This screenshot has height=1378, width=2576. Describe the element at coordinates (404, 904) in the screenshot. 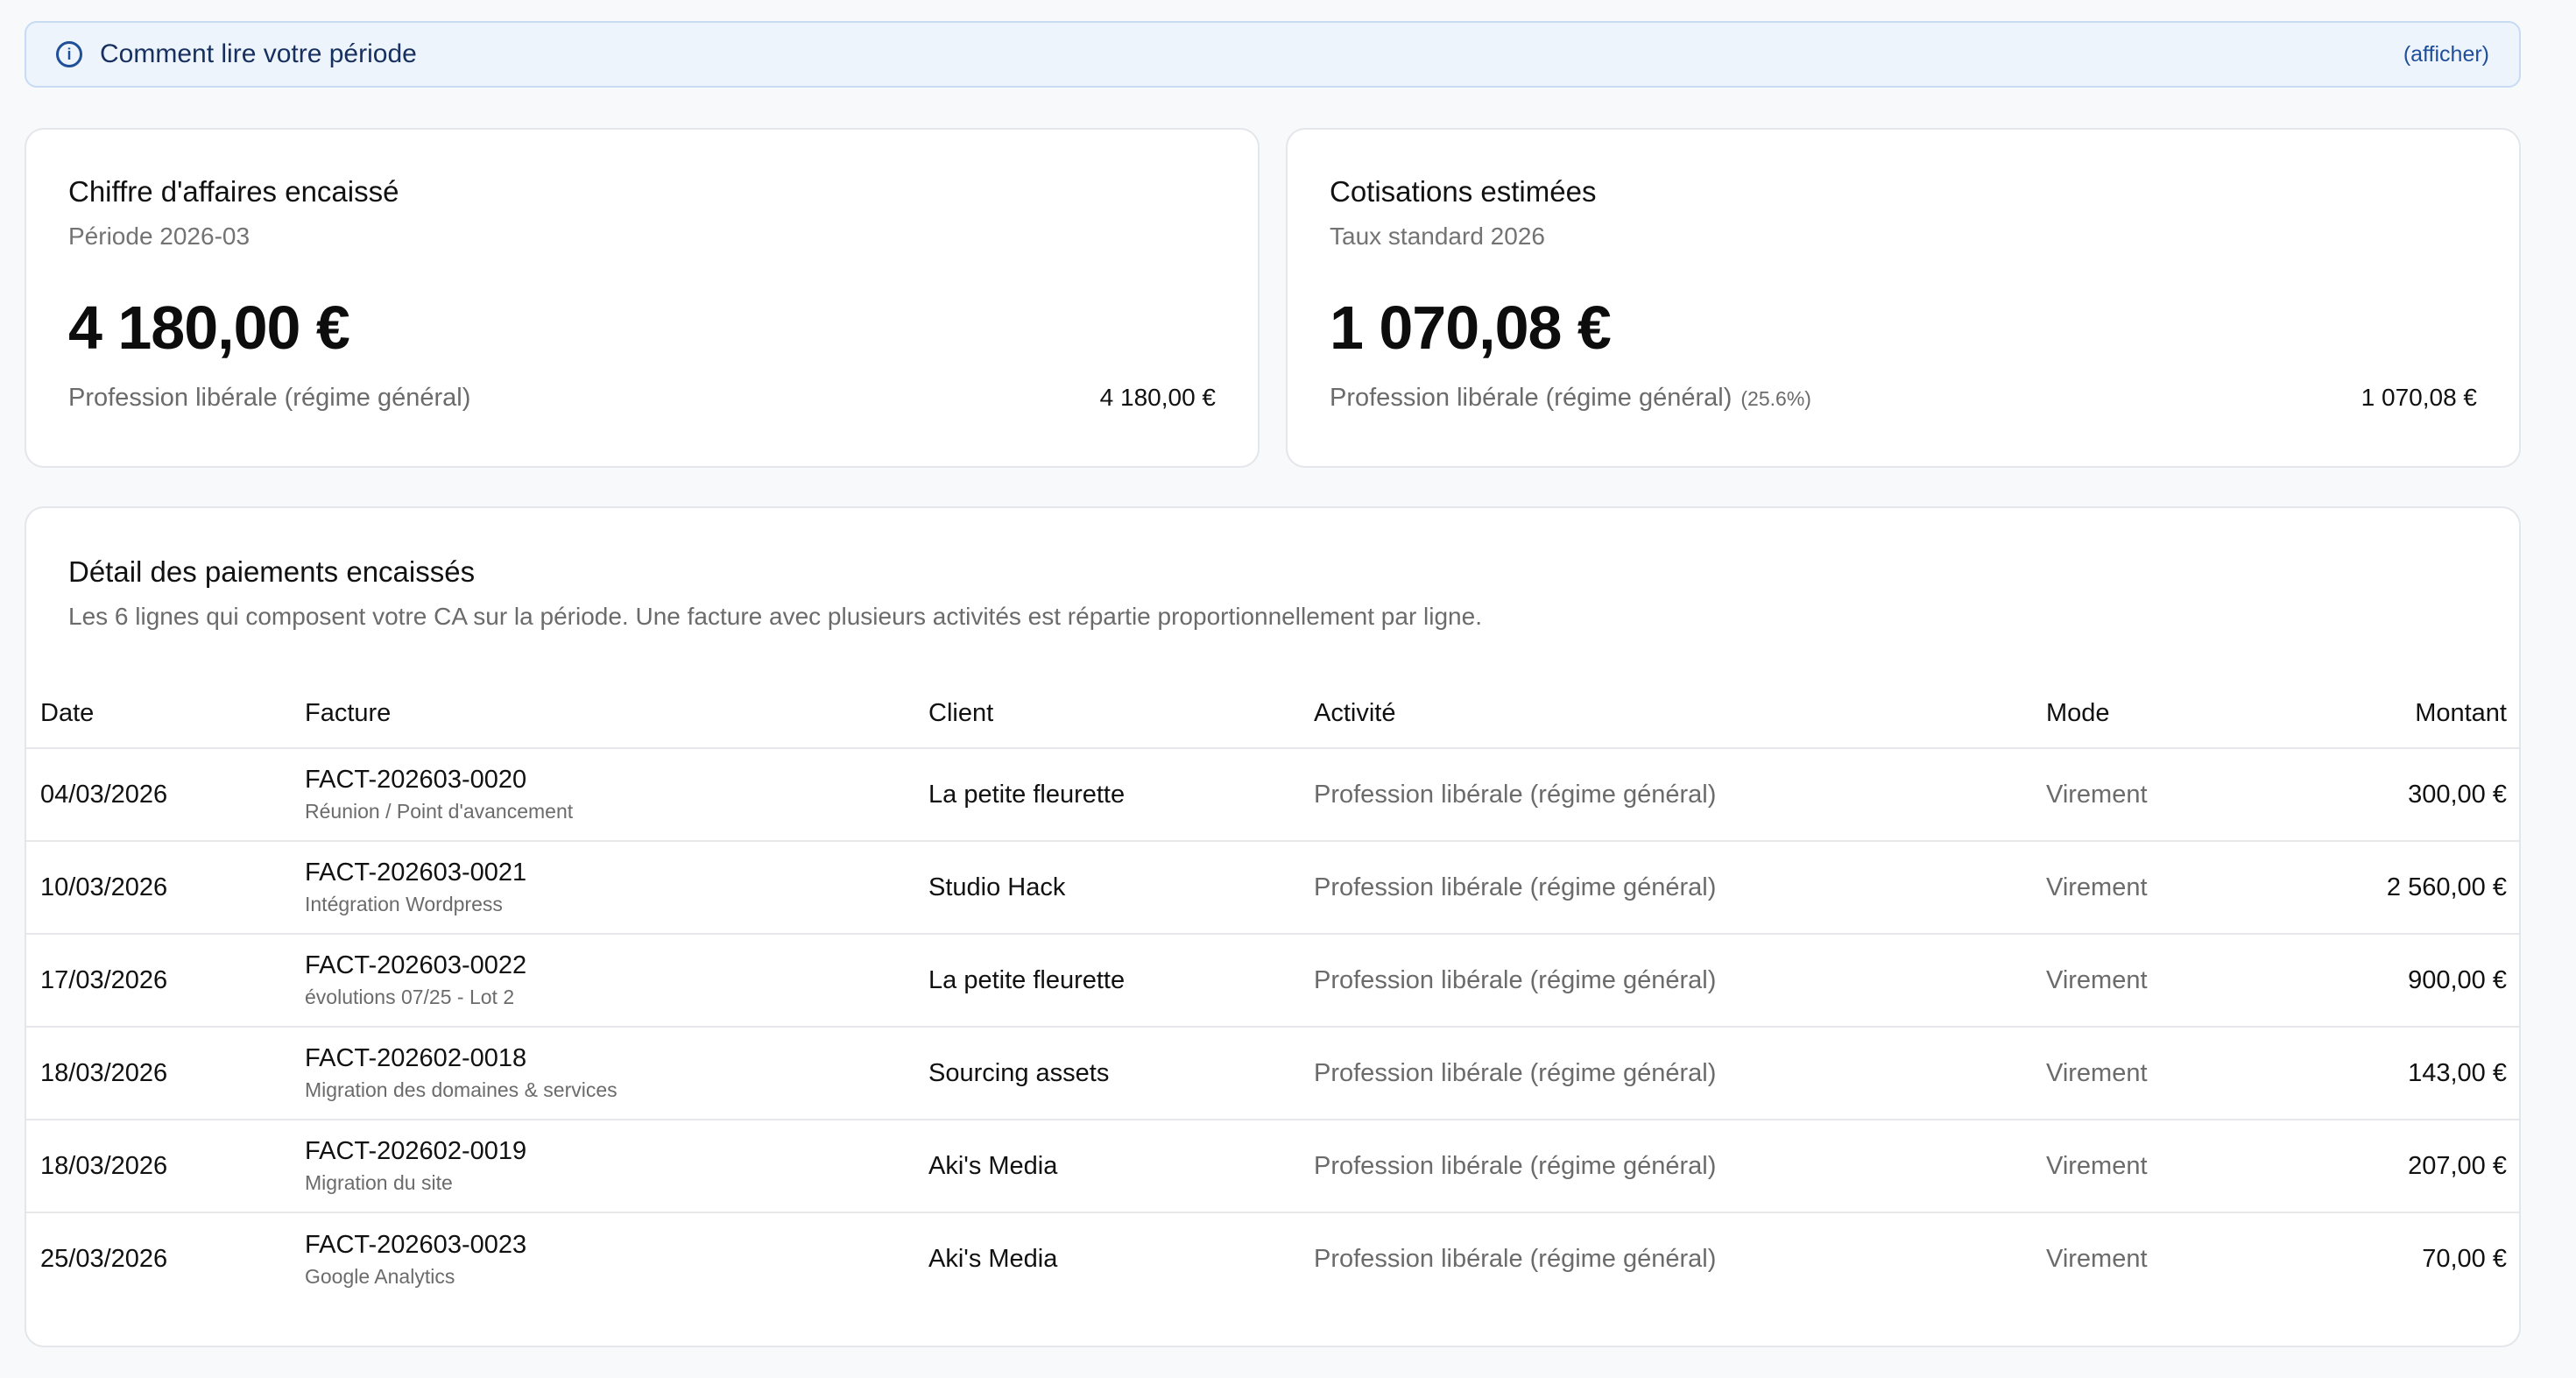

I see `invoice-description: Intégration Wordpress` at that location.